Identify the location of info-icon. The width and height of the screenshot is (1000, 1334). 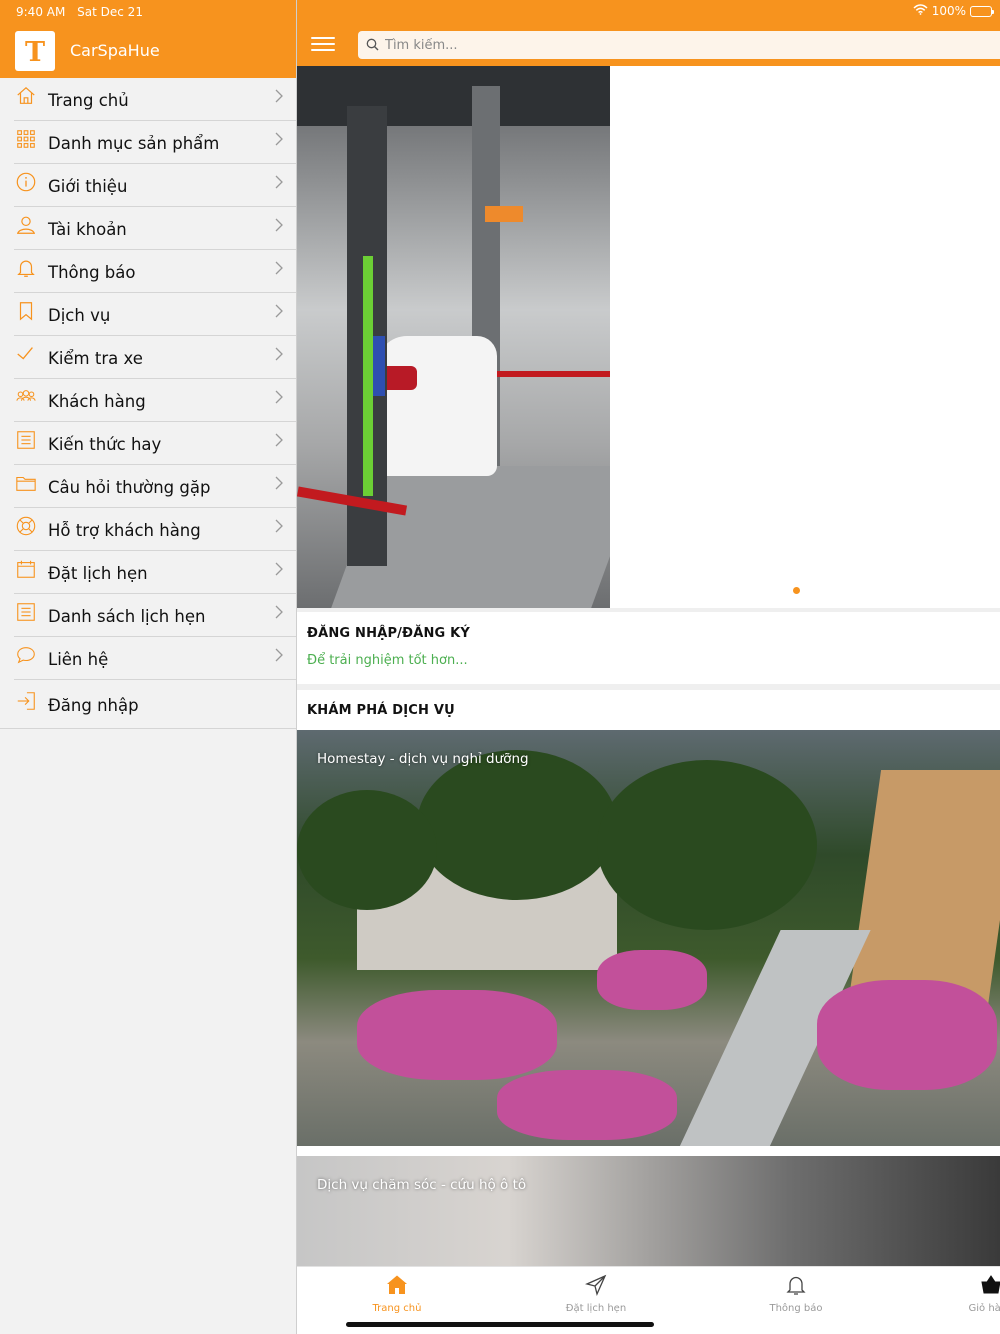
(26, 182).